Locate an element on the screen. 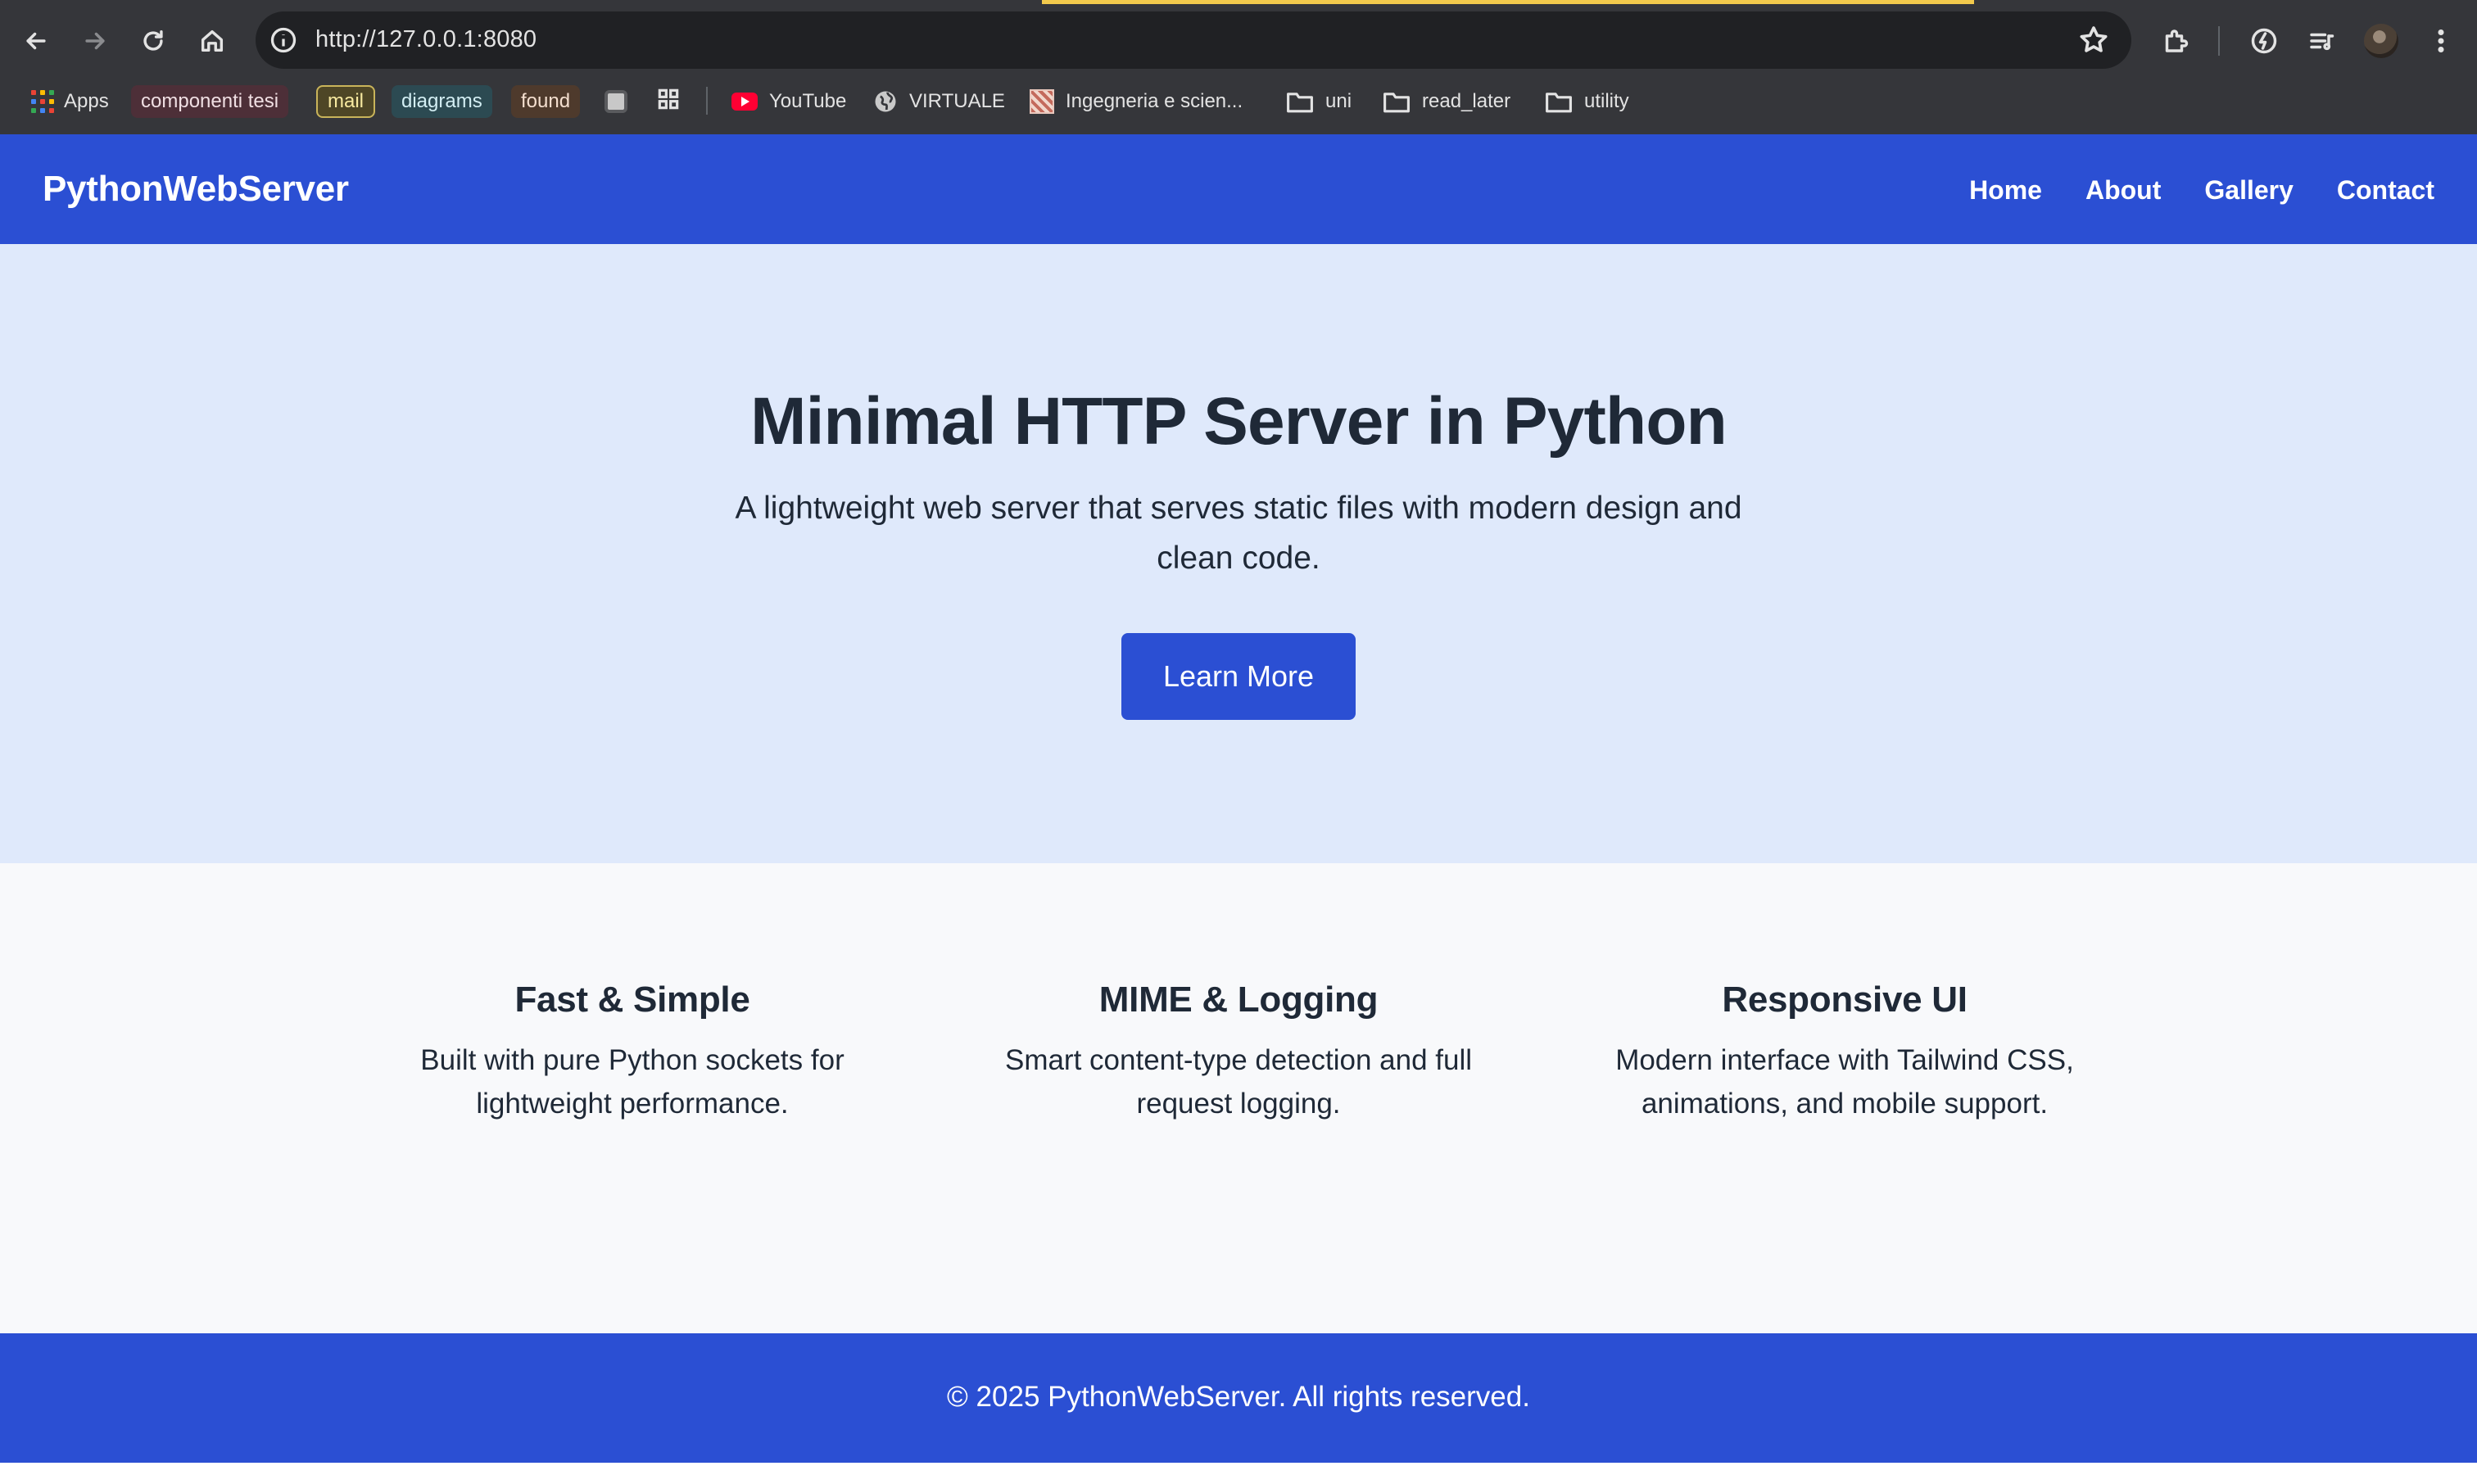  reload-button is located at coordinates (153, 41).